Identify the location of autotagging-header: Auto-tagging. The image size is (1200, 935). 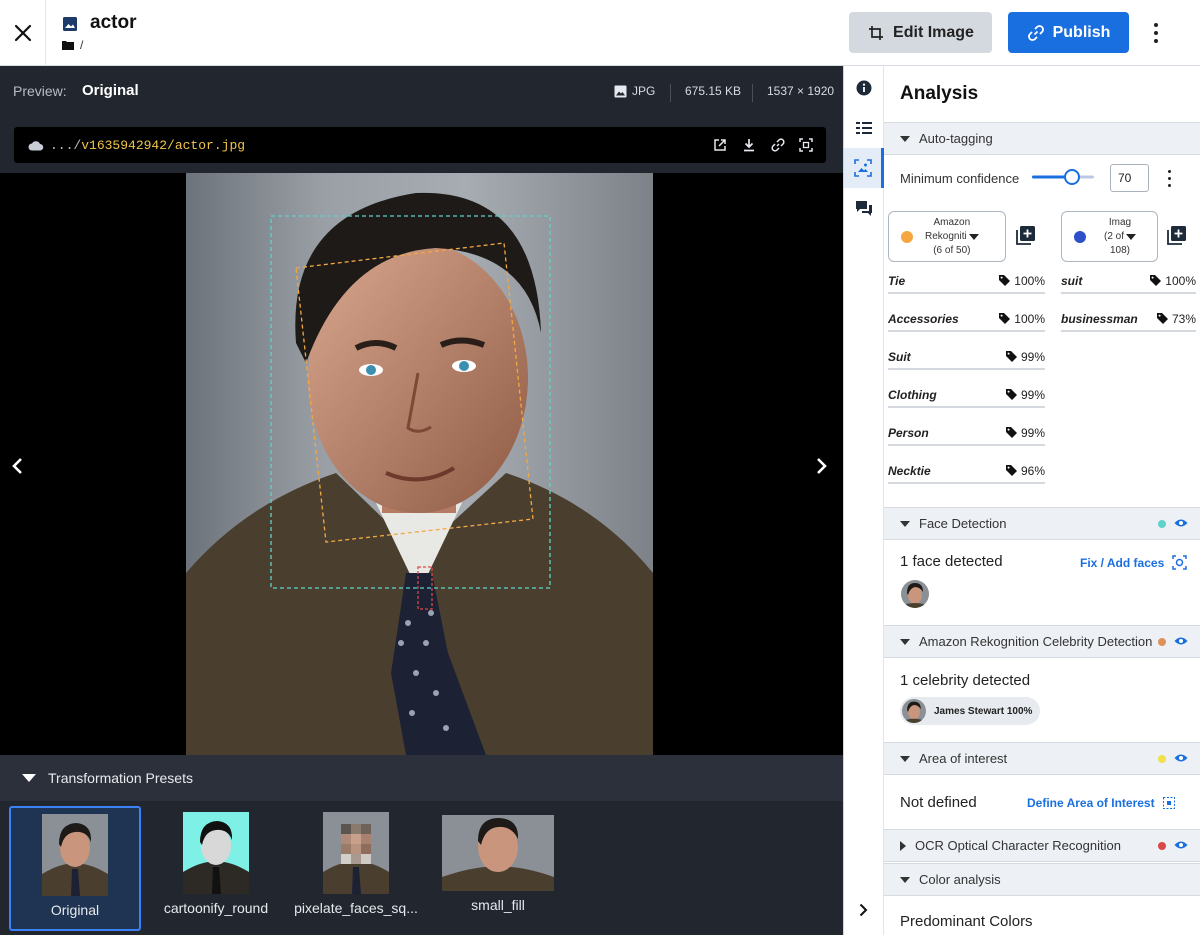
(1042, 138).